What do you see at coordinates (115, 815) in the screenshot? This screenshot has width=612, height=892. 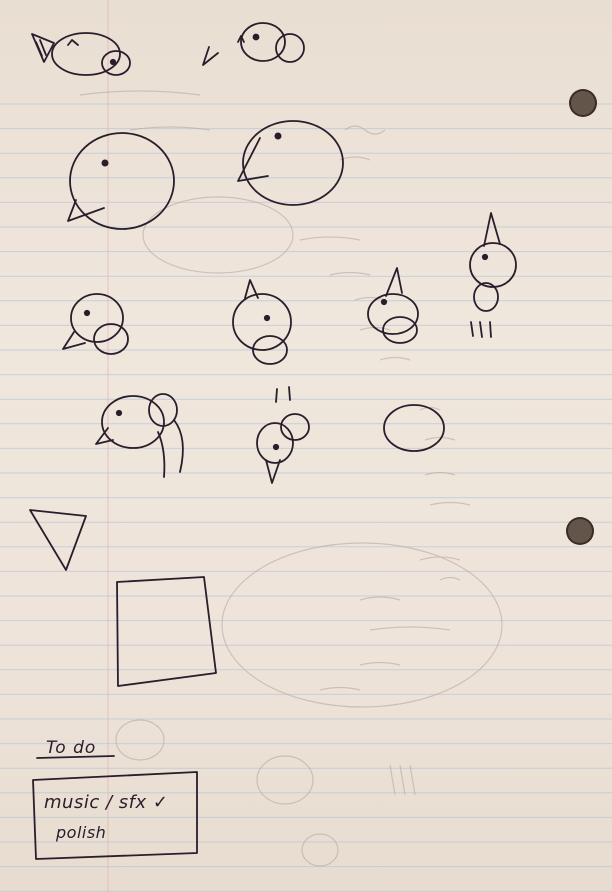 I see `todo-box` at bounding box center [115, 815].